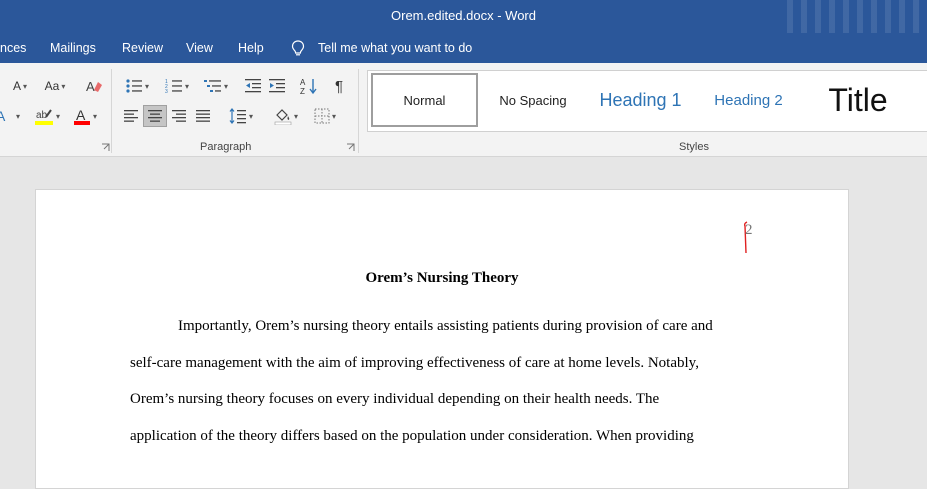 The height and width of the screenshot is (489, 927). I want to click on multilevel-list-icon, so click(212, 86).